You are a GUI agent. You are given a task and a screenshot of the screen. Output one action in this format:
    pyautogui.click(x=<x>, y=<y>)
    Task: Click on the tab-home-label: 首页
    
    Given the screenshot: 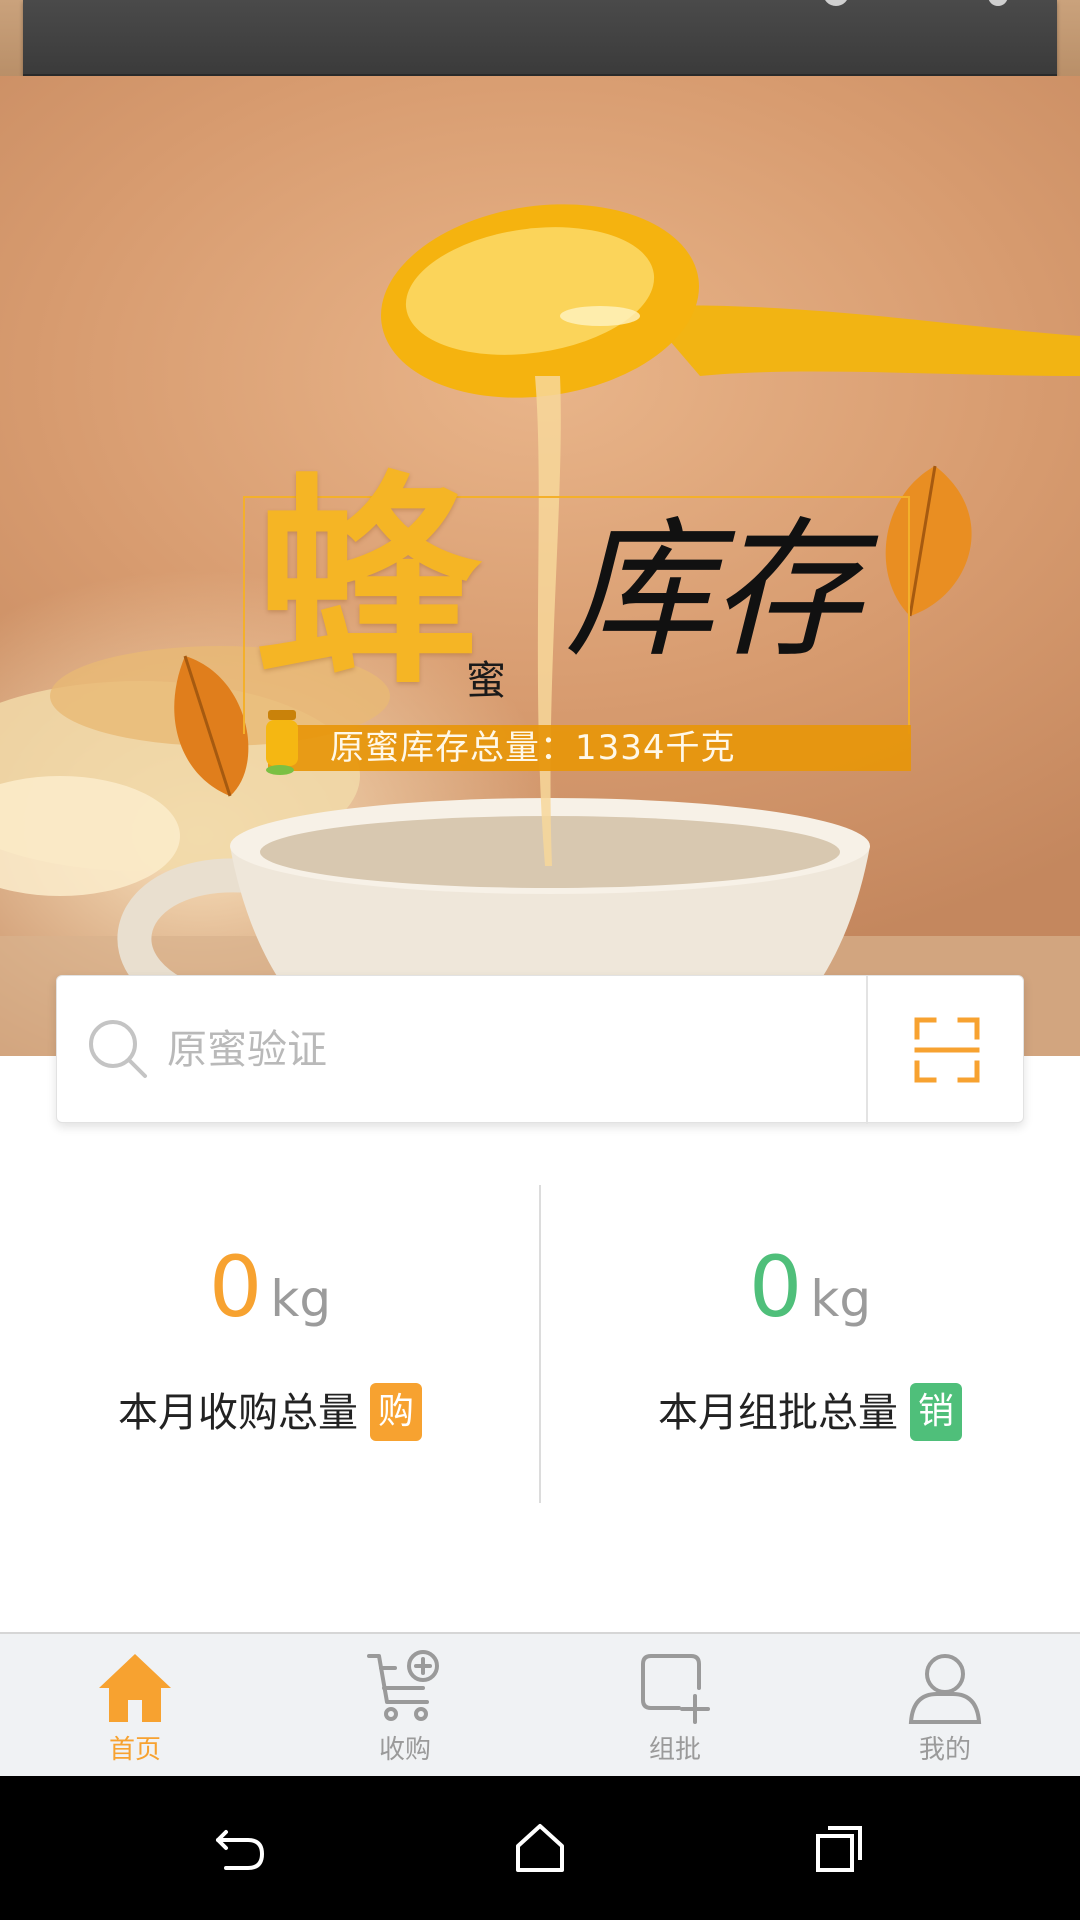 What is the action you would take?
    pyautogui.click(x=134, y=1750)
    